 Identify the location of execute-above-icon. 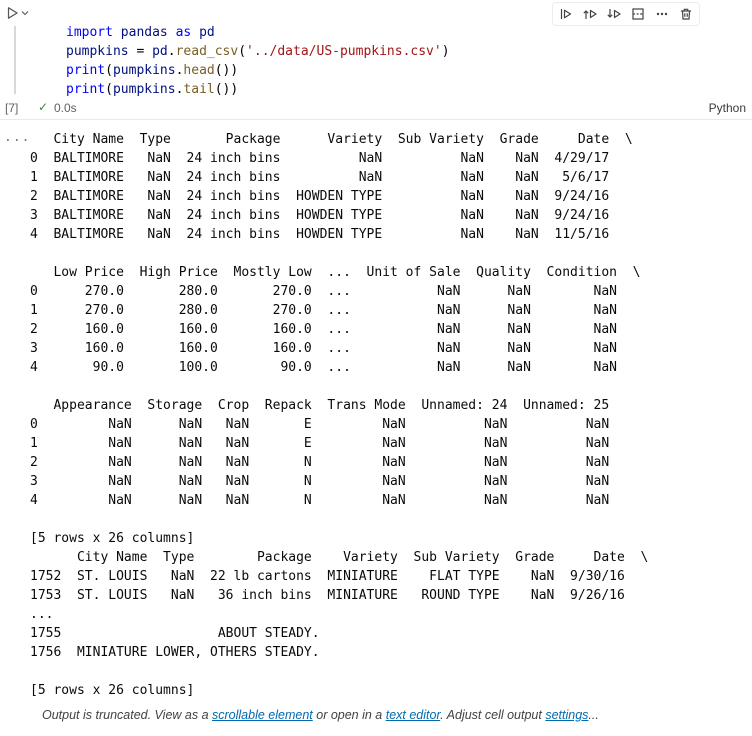
(590, 14).